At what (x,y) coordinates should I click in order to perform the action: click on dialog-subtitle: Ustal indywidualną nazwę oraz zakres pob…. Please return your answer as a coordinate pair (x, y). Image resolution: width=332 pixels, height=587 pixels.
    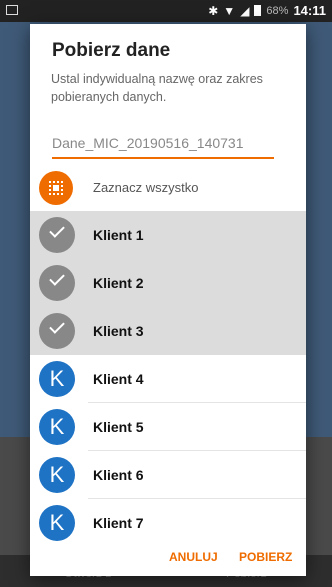
    Looking at the image, I should click on (157, 88).